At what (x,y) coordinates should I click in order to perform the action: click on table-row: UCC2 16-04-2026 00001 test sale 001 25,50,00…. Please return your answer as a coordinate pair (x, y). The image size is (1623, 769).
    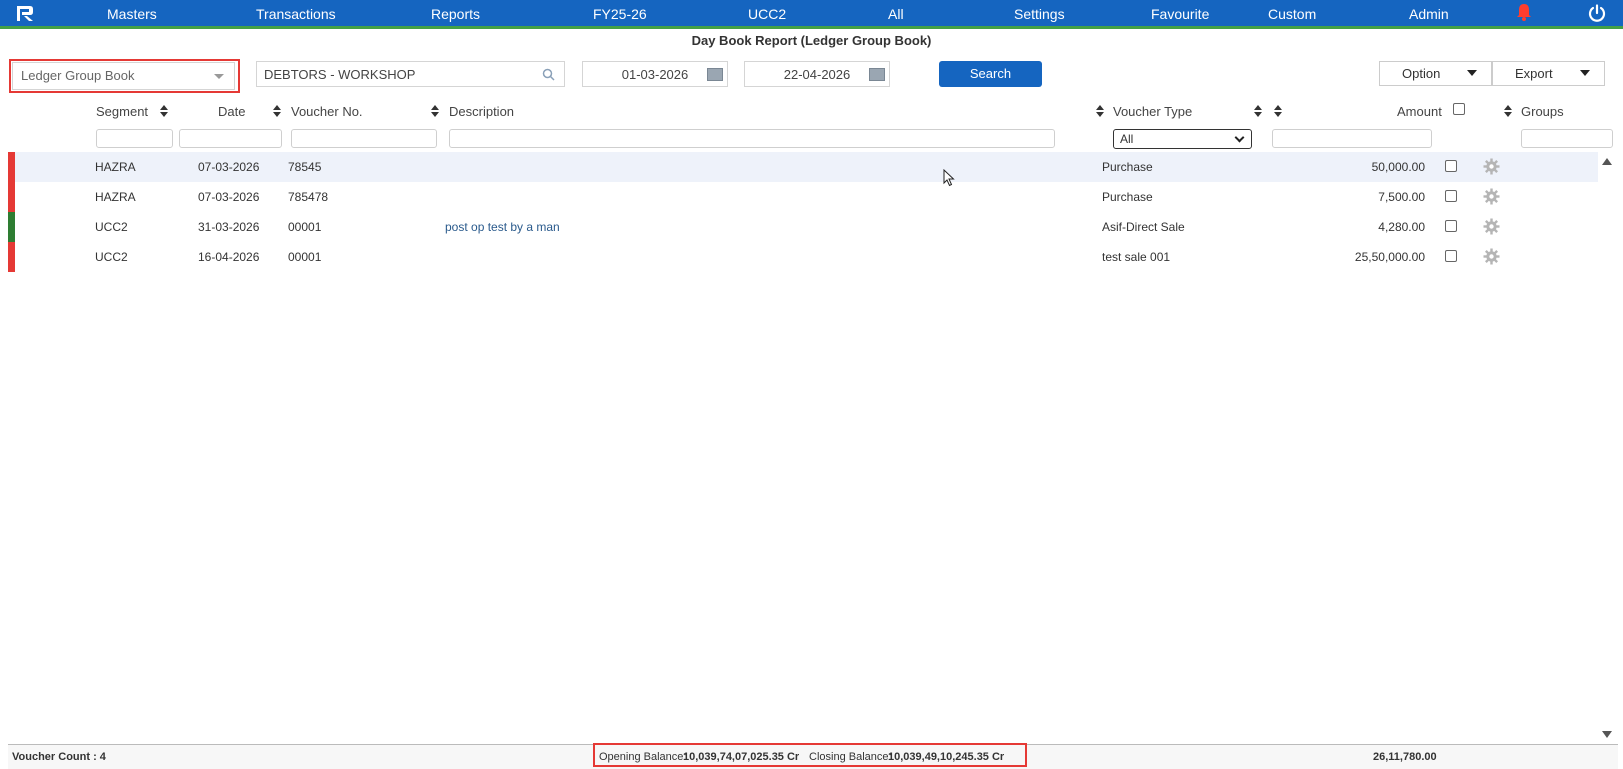
    Looking at the image, I should click on (803, 257).